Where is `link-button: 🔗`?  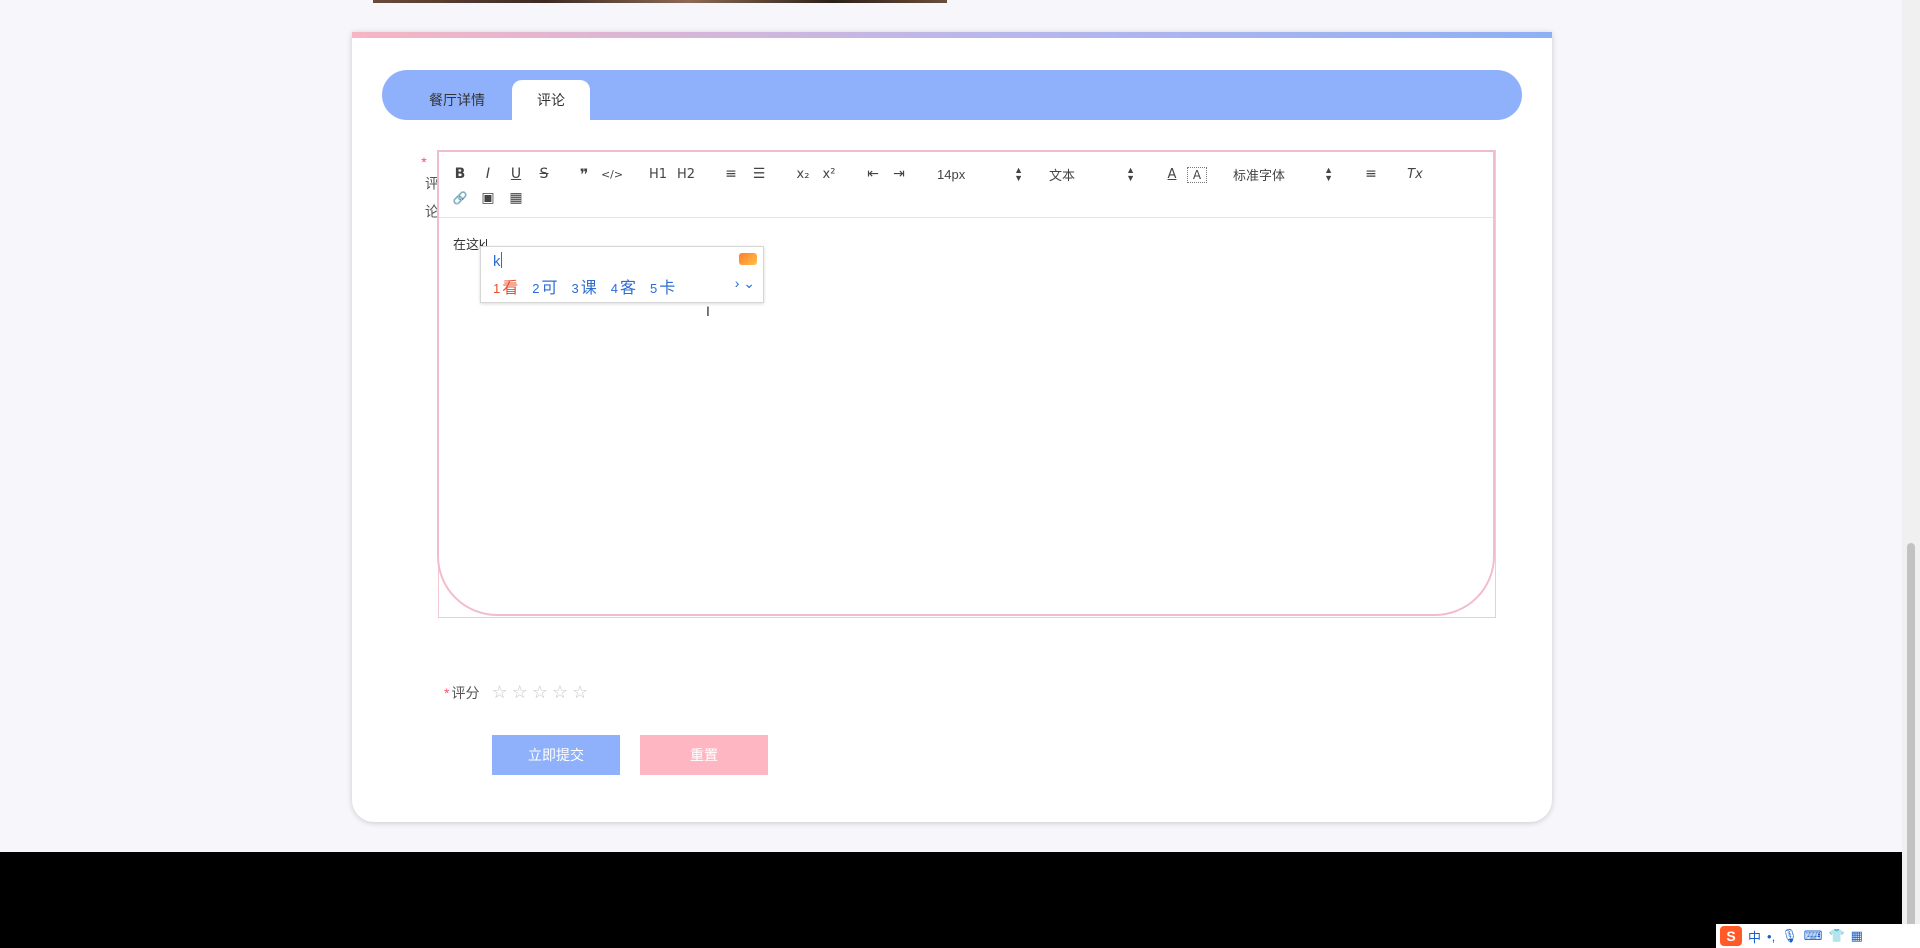
link-button: 🔗 is located at coordinates (460, 198).